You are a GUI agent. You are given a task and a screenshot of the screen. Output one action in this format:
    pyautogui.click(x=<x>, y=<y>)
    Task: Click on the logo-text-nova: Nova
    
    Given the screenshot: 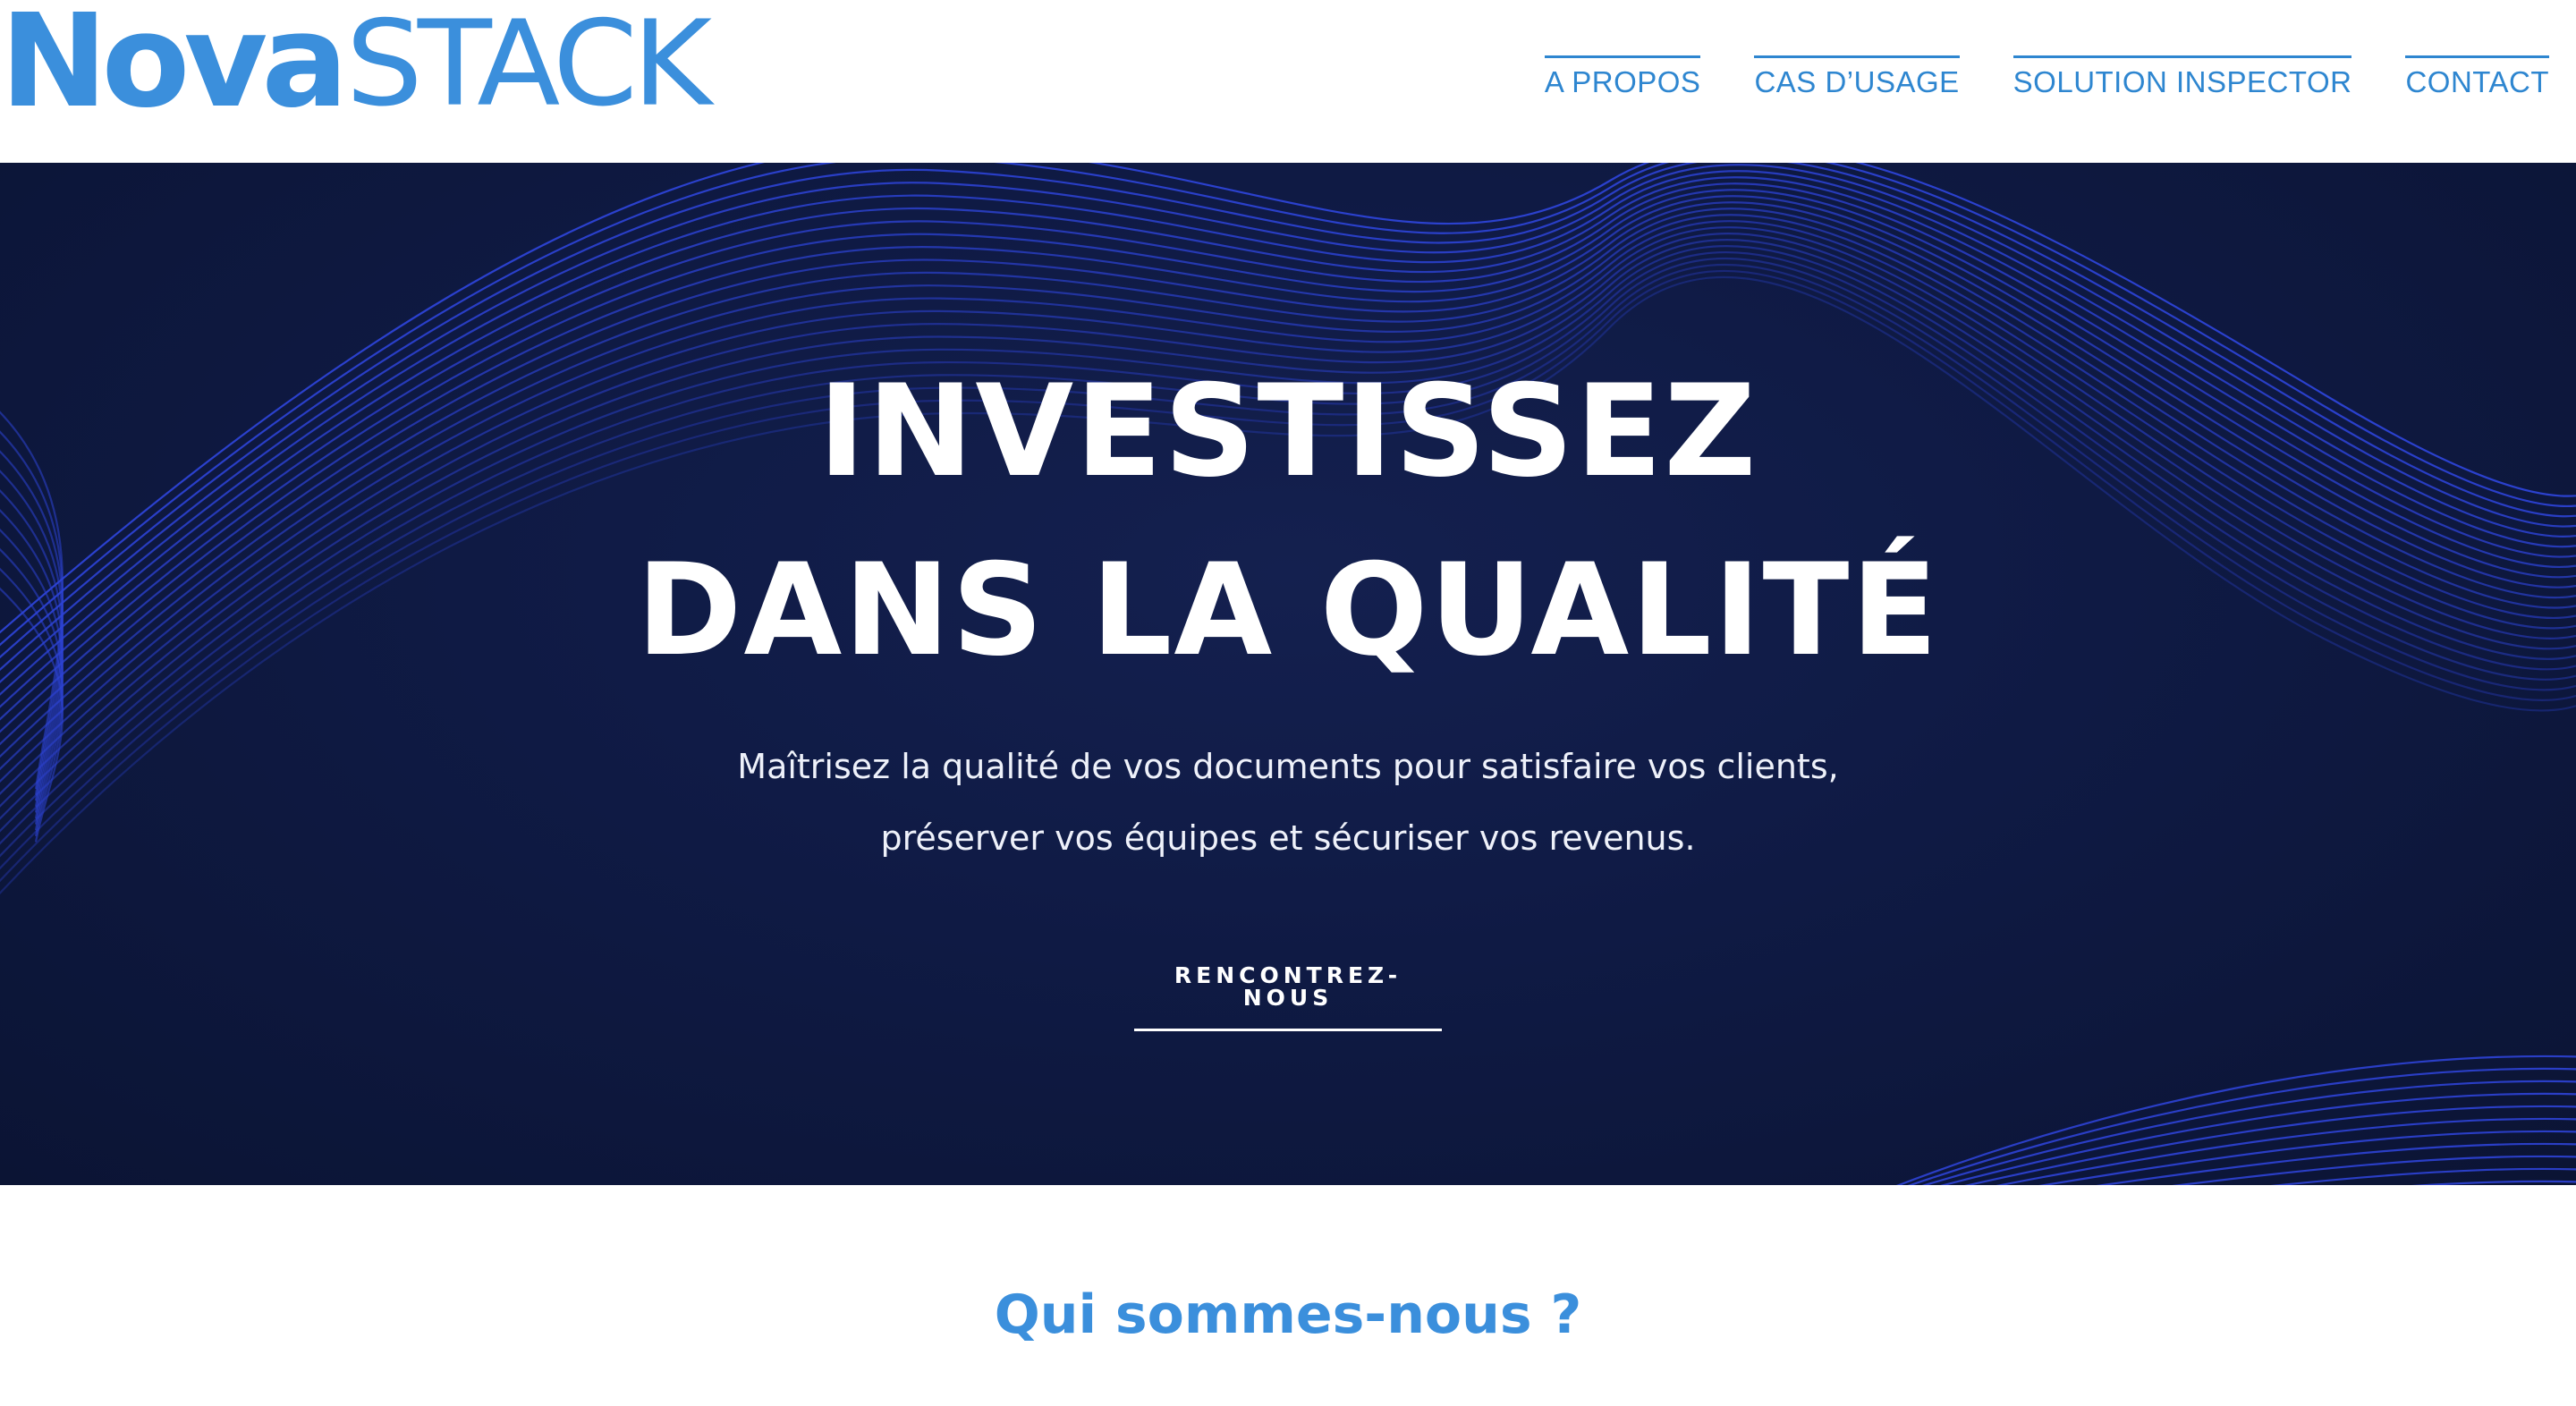 What is the action you would take?
    pyautogui.click(x=174, y=68)
    